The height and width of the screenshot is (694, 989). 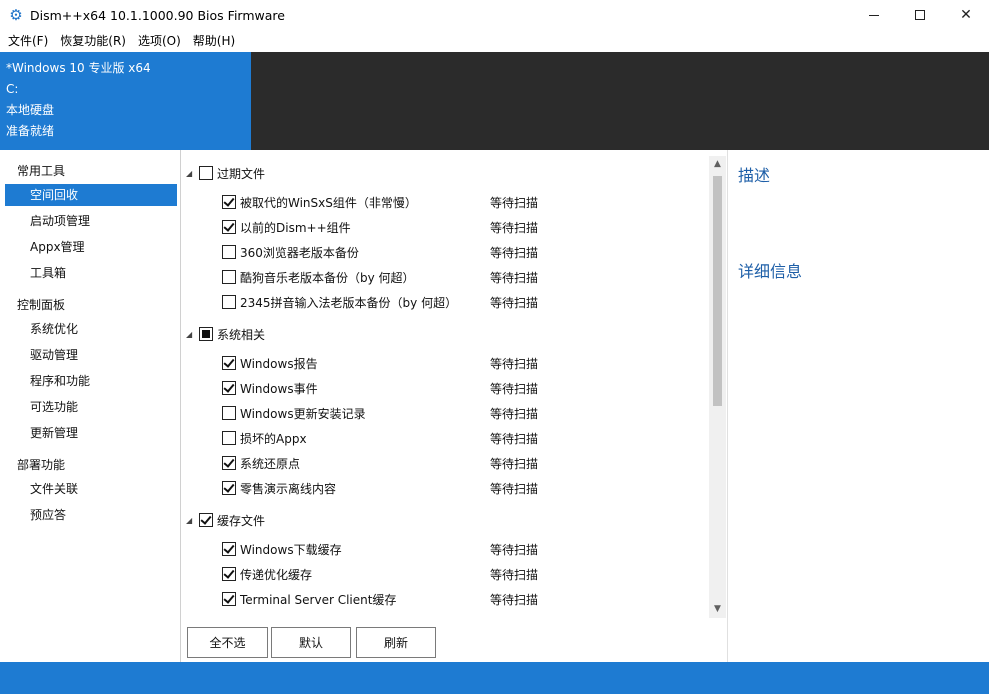 What do you see at coordinates (159, 41) in the screenshot?
I see `menu-options: 选项(O)` at bounding box center [159, 41].